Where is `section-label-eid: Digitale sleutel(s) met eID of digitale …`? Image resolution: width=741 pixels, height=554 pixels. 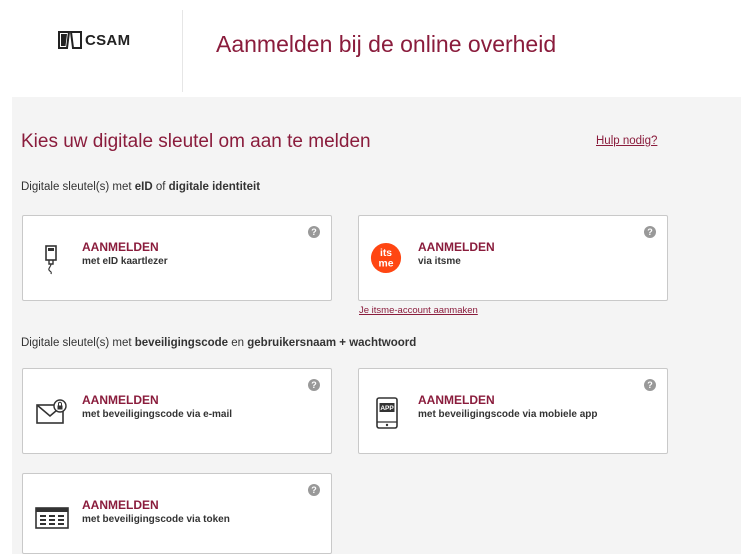 section-label-eid: Digitale sleutel(s) met eID of digitale … is located at coordinates (140, 187).